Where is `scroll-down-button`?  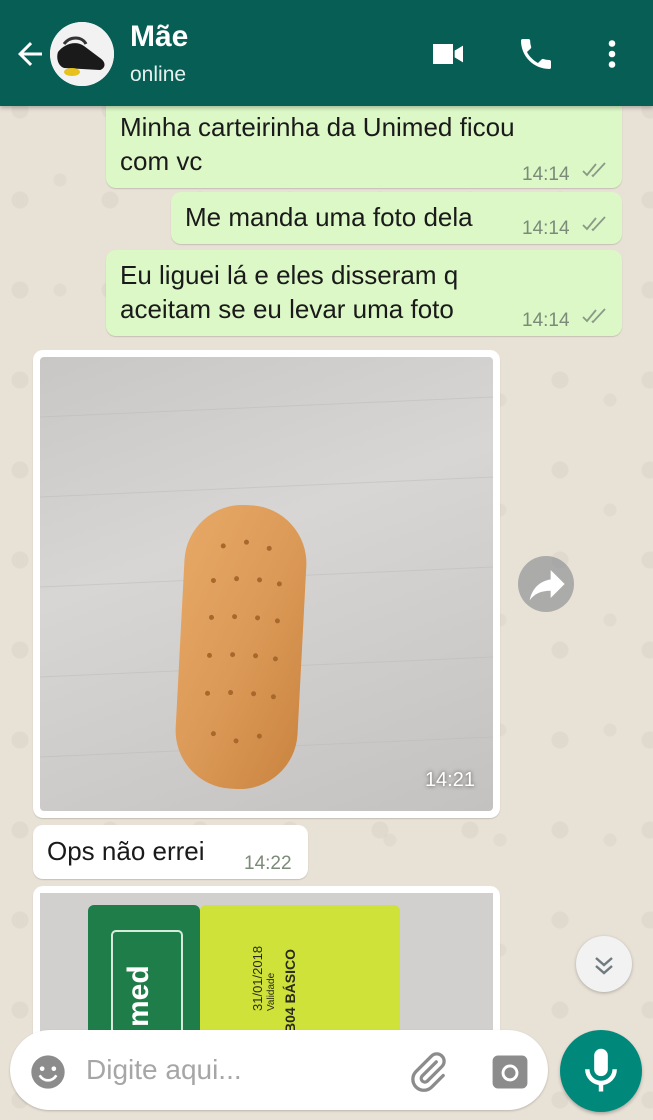 scroll-down-button is located at coordinates (604, 964).